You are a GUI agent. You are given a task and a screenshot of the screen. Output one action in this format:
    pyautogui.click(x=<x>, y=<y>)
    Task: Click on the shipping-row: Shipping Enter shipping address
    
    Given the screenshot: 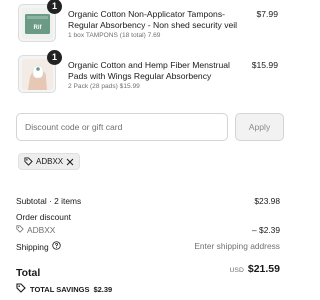 What is the action you would take?
    pyautogui.click(x=148, y=246)
    